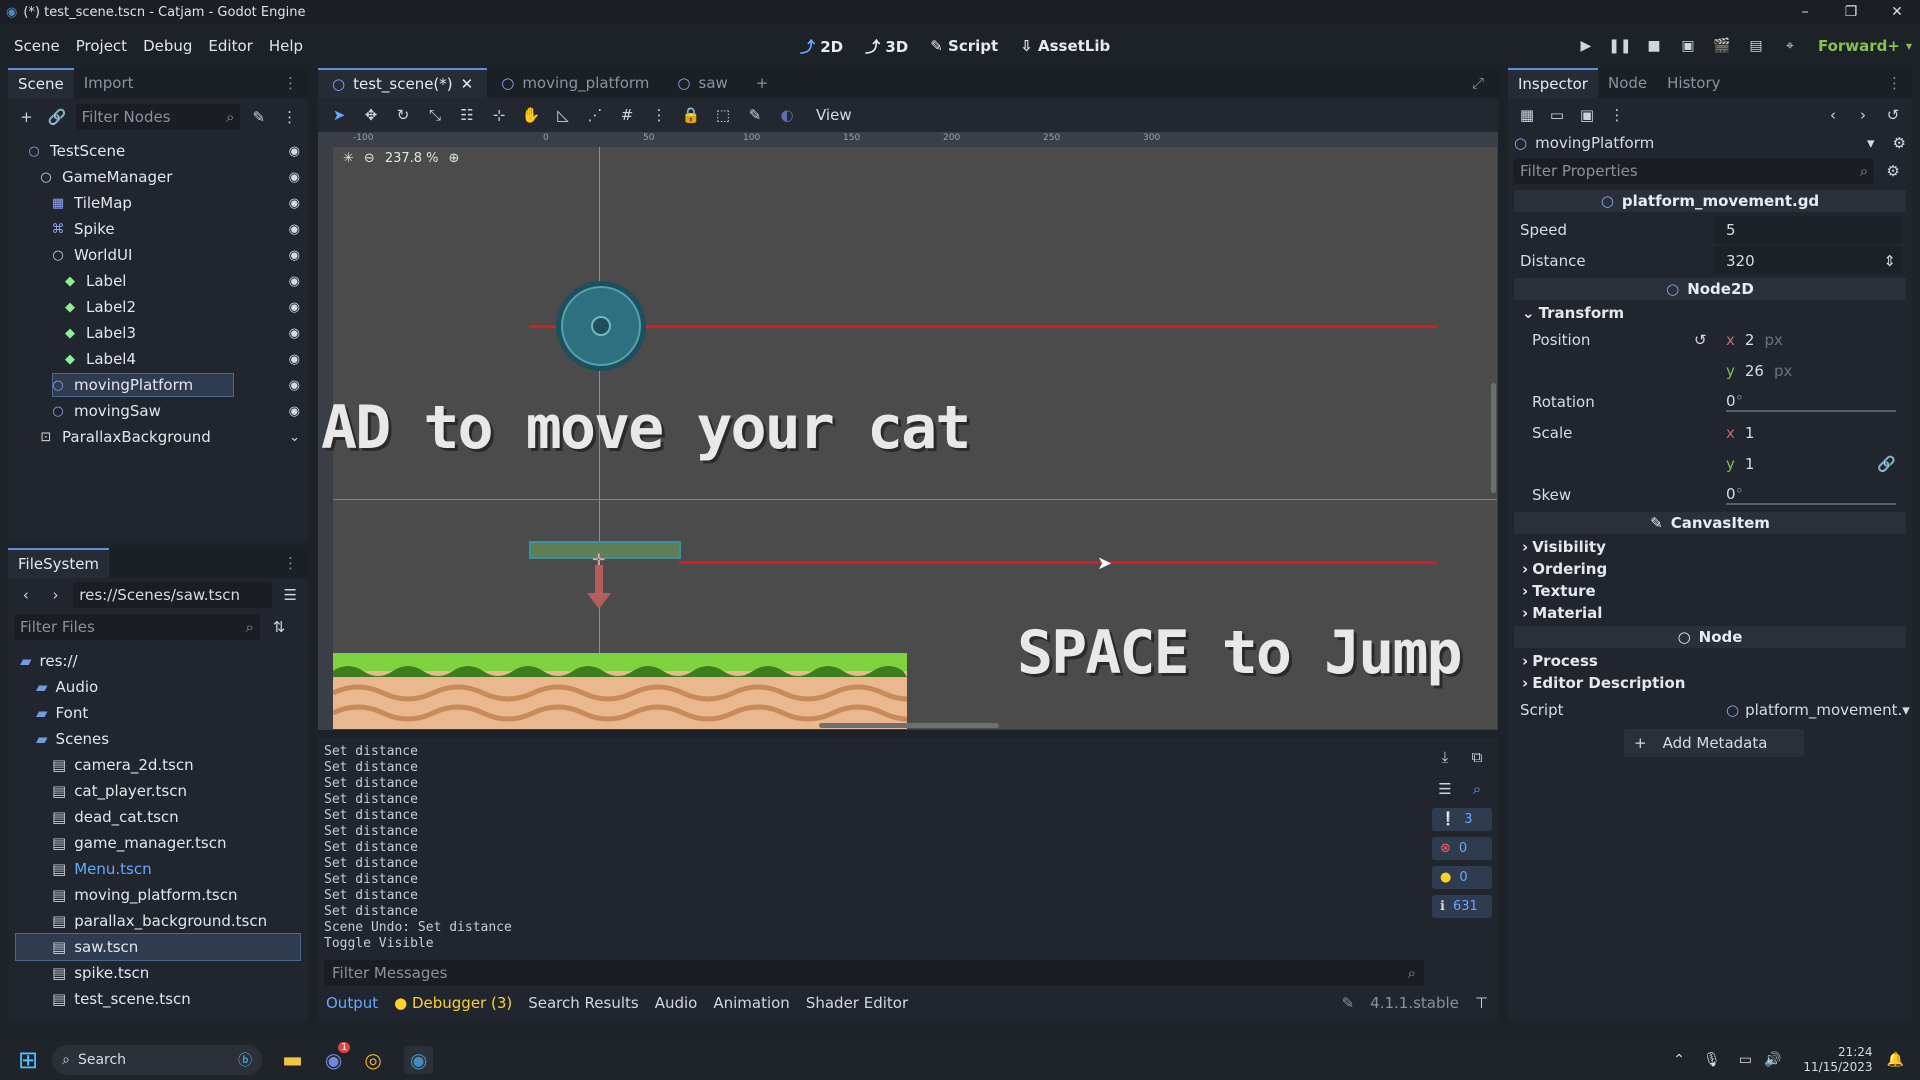 The height and width of the screenshot is (1080, 1920). I want to click on file-item: ▤ saw.tscn, so click(158, 947).